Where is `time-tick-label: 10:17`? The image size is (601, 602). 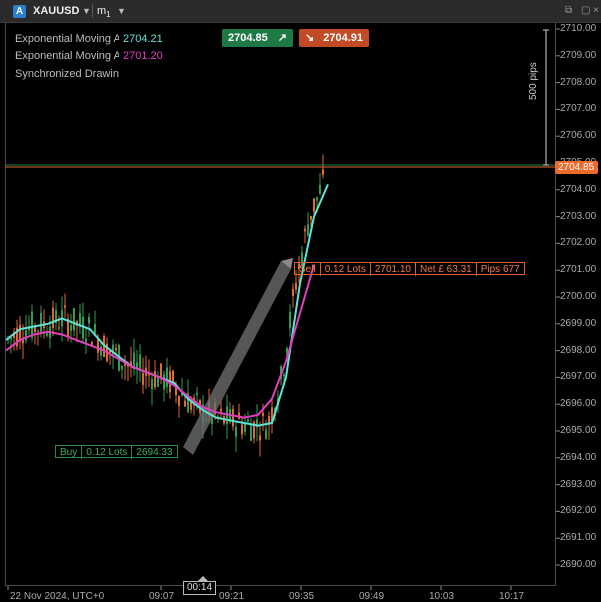 time-tick-label: 10:17 is located at coordinates (512, 596).